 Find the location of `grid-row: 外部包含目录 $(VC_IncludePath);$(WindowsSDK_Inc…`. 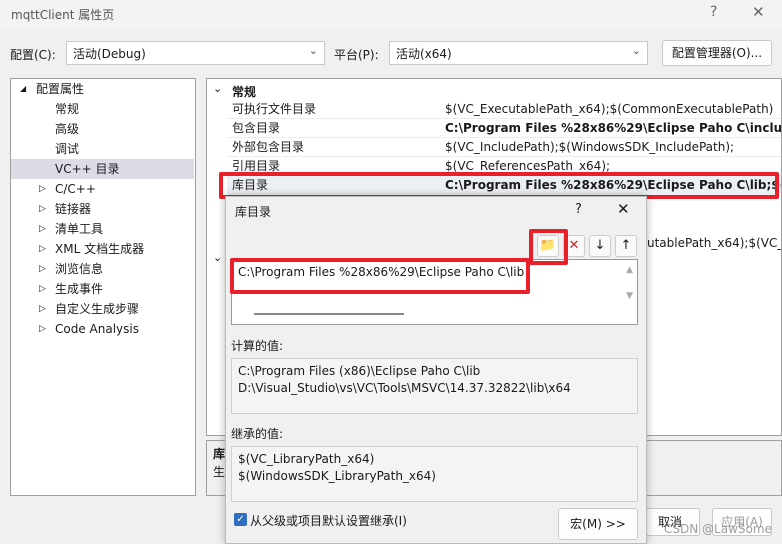

grid-row: 外部包含目录 $(VC_IncludePath);$(WindowsSDK_Inc… is located at coordinates (504, 147).